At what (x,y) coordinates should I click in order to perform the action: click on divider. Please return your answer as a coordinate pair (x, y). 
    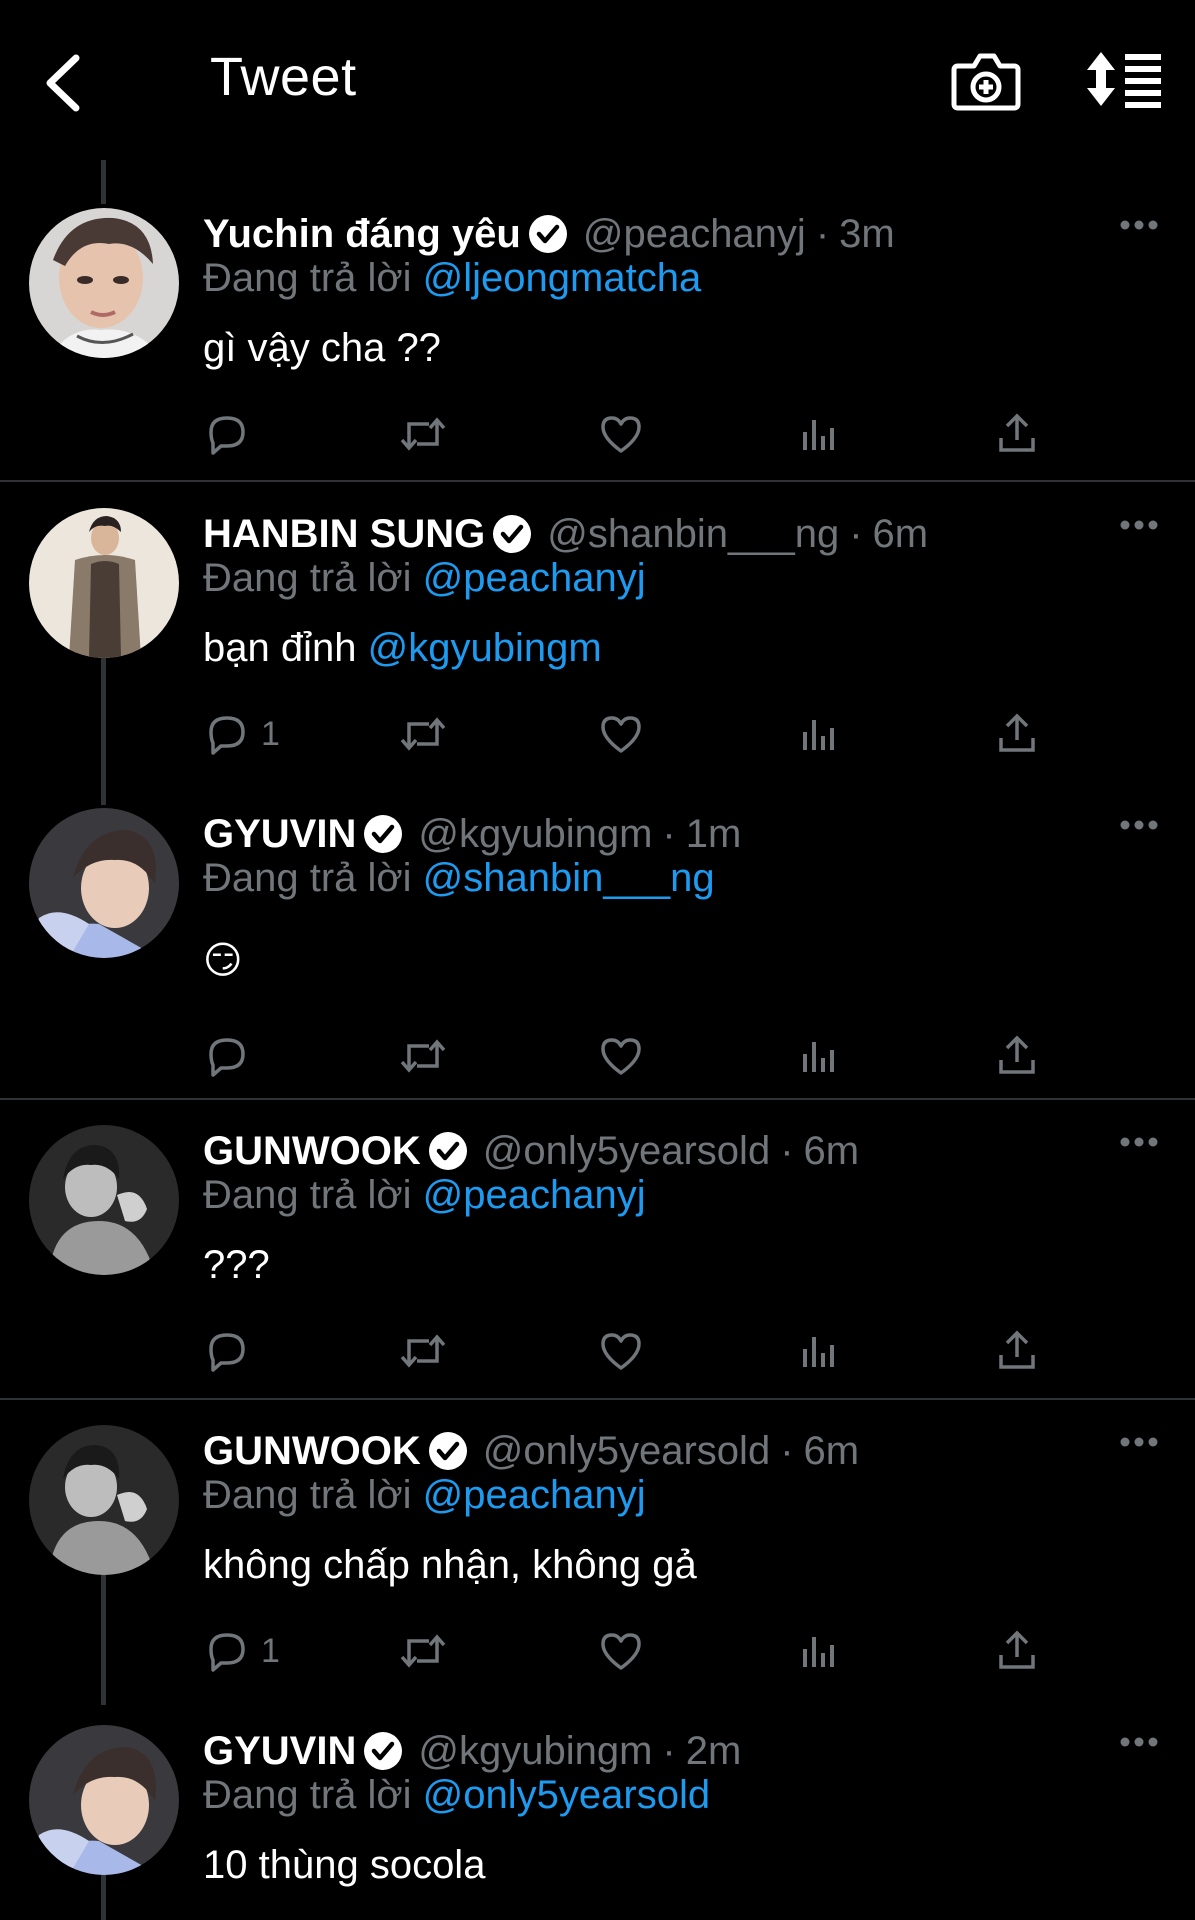
    Looking at the image, I should click on (597, 1099).